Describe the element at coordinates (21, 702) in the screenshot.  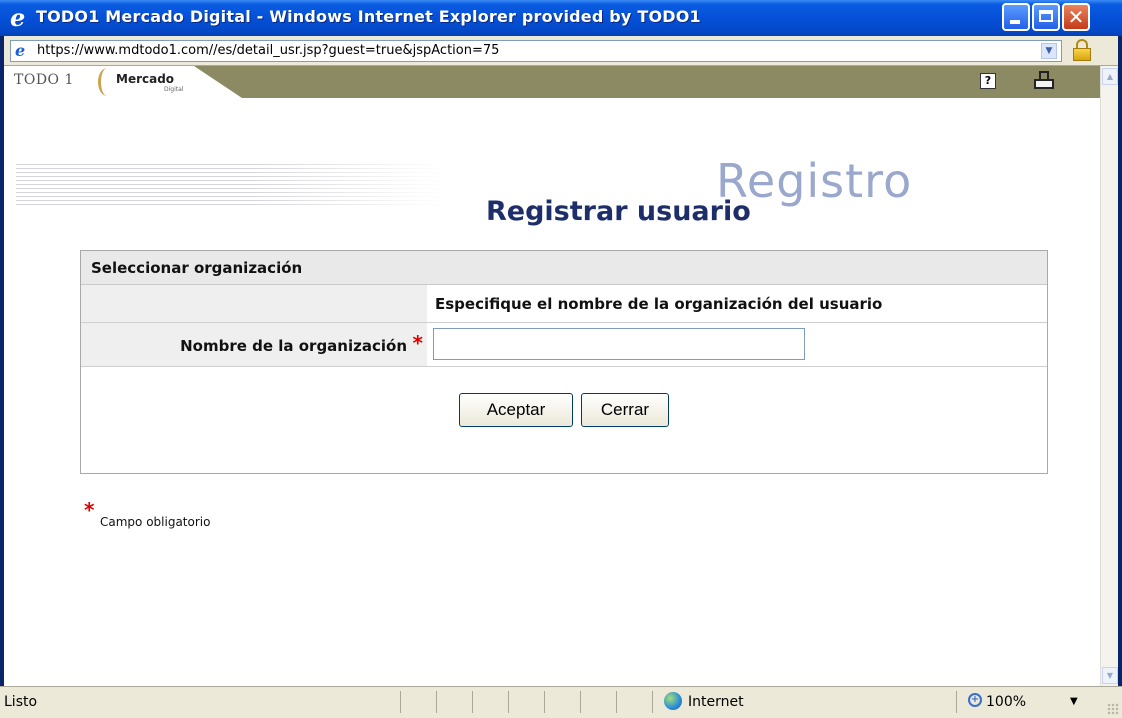
I see `status-text: Listo` at that location.